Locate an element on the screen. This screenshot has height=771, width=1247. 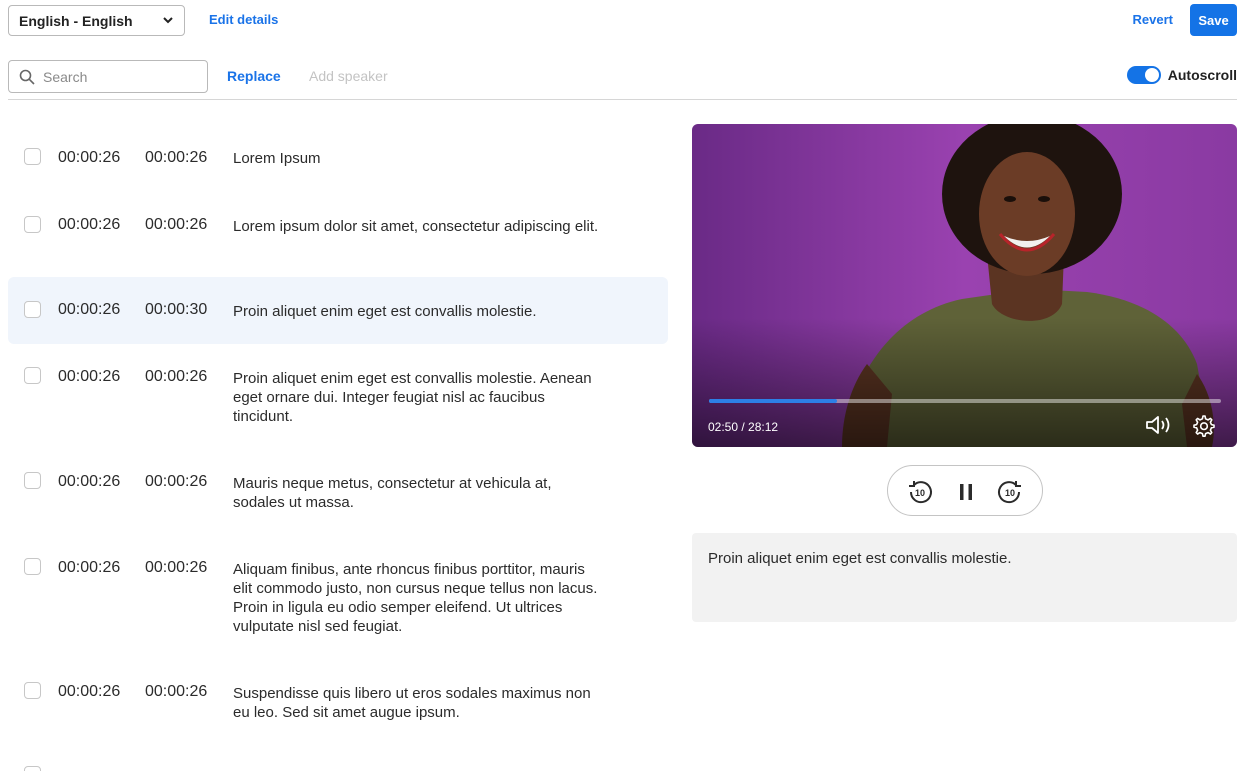
progress-bar is located at coordinates (965, 401).